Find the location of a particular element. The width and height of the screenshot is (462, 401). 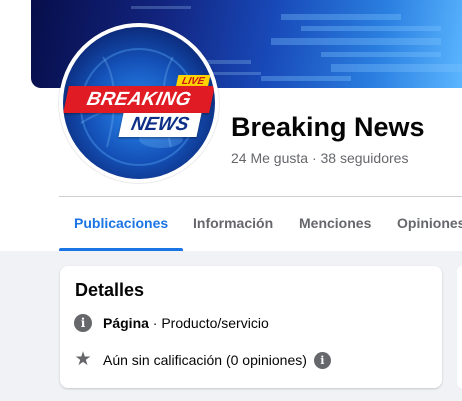

tab-opiniones: Opiniones is located at coordinates (422, 224).